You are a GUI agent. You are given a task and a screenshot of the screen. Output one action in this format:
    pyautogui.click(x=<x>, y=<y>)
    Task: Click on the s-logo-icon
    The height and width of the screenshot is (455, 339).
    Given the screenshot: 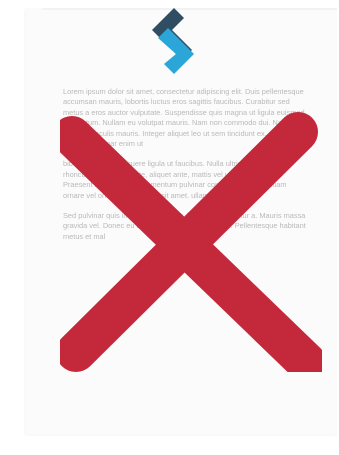 What is the action you would take?
    pyautogui.click(x=173, y=41)
    